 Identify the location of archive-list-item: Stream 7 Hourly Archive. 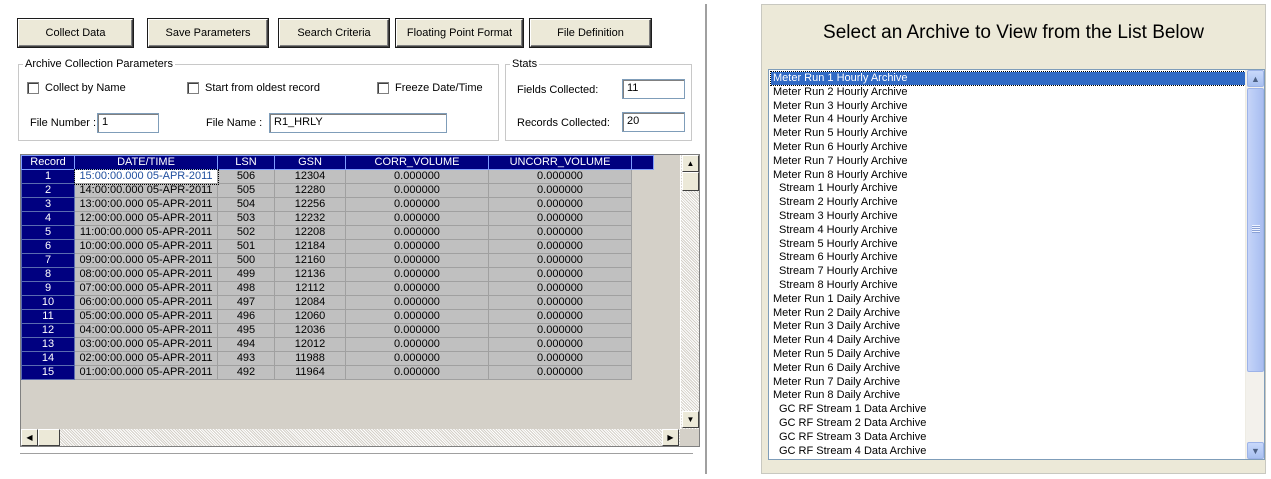
(834, 271).